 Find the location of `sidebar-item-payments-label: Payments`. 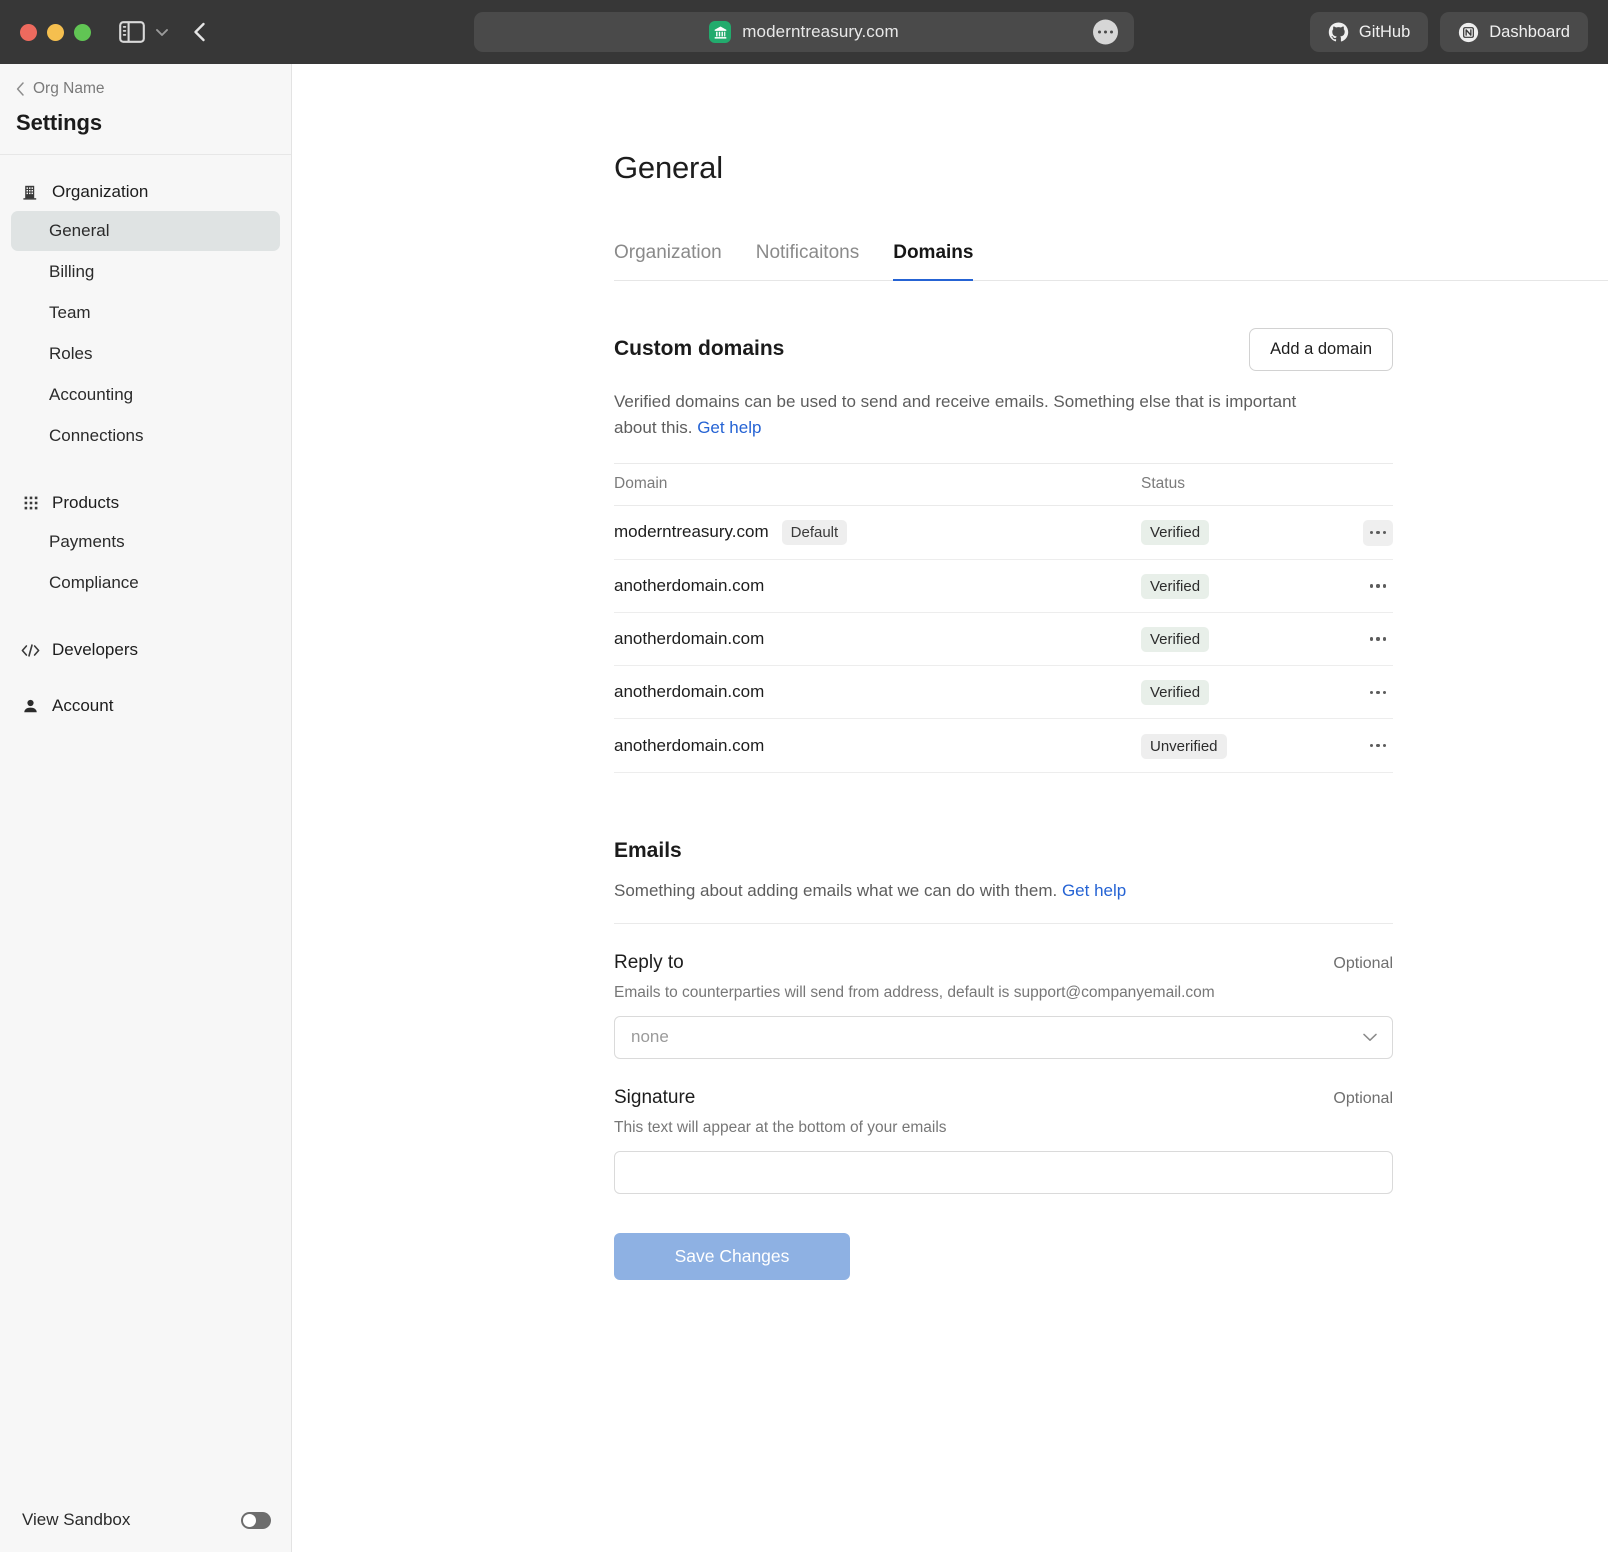

sidebar-item-payments-label: Payments is located at coordinates (87, 541).